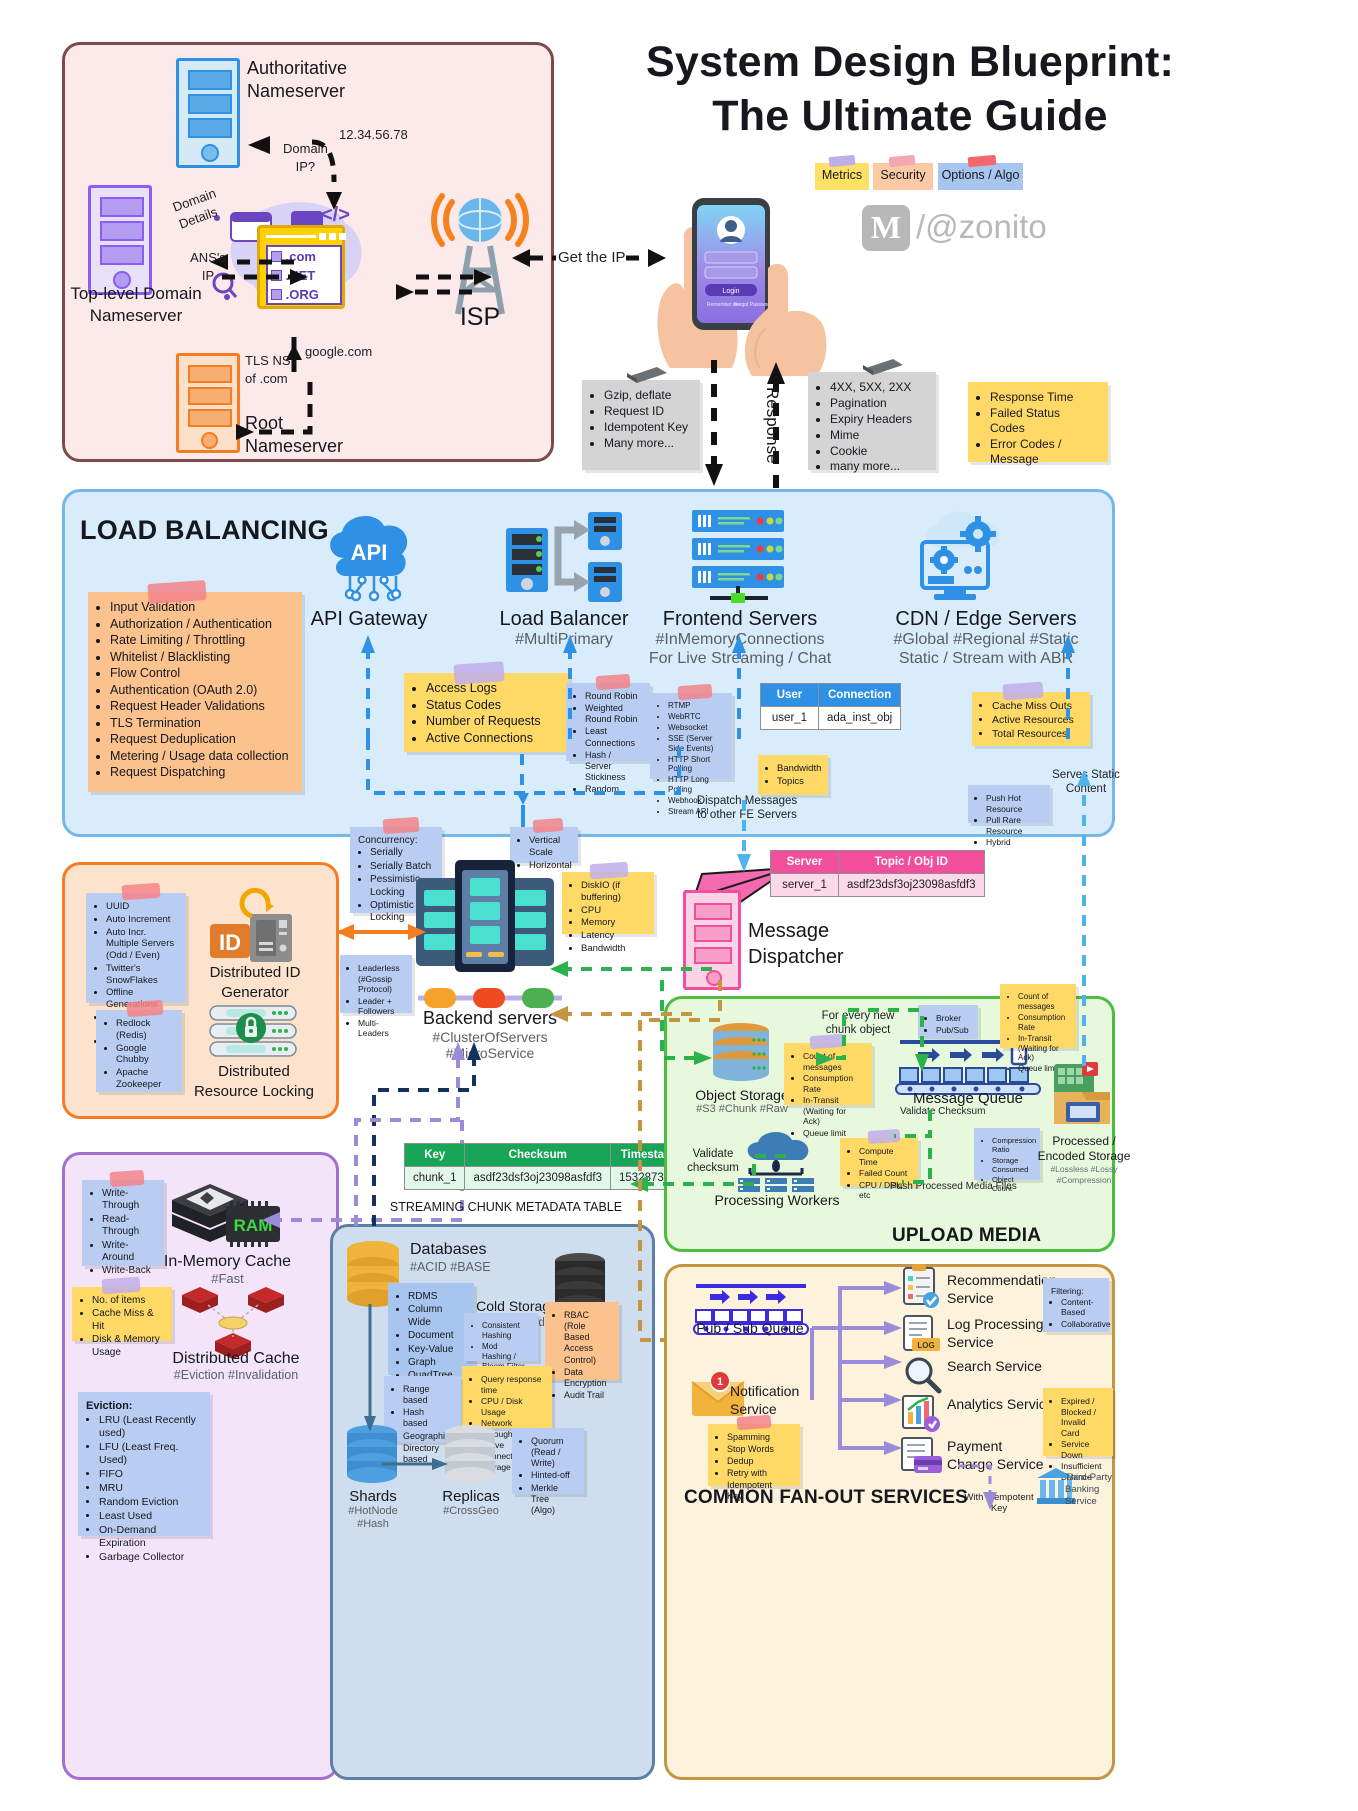  Describe the element at coordinates (647, 427) in the screenshot. I see `request-note-item: Idempotent Key` at that location.